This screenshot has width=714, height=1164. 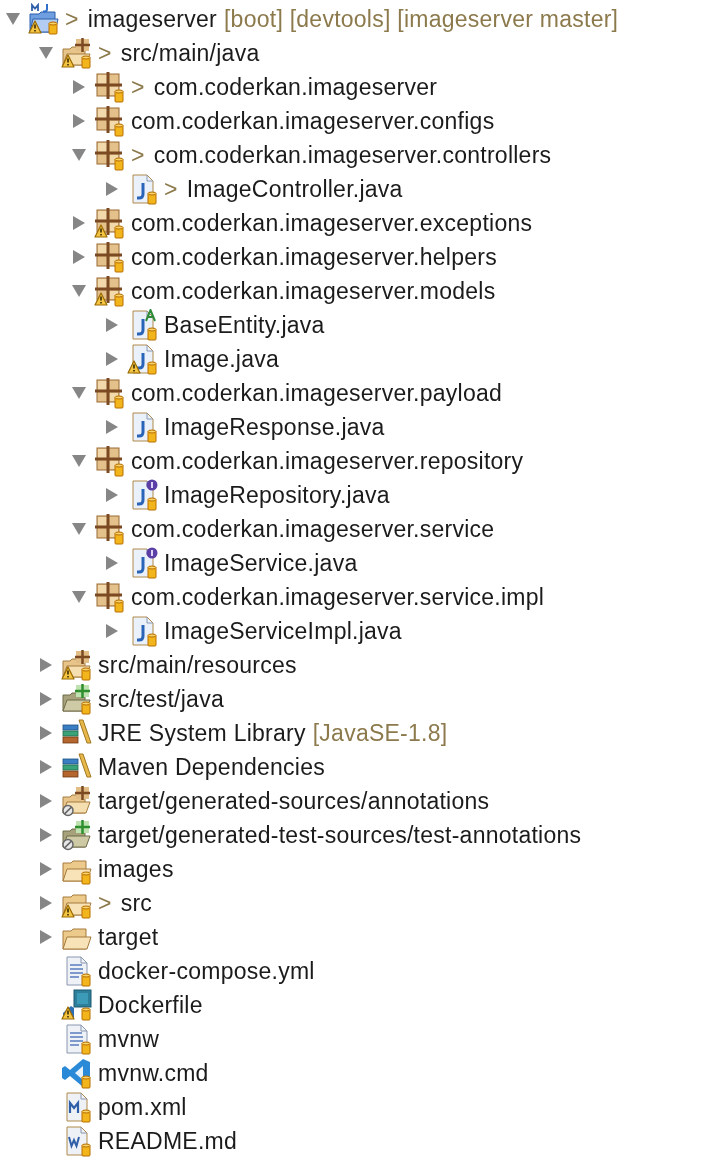 I want to click on tree-item-label: src/main/resources, so click(x=197, y=665).